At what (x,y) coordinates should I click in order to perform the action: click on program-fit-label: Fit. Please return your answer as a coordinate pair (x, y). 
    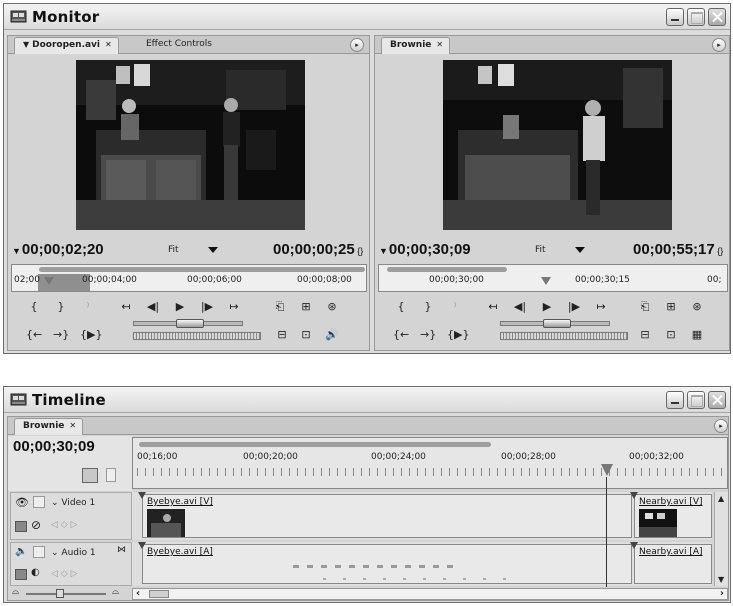
    Looking at the image, I should click on (540, 250).